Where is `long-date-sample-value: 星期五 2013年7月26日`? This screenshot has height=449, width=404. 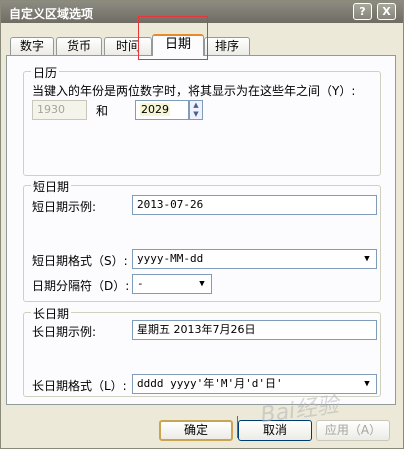 long-date-sample-value: 星期五 2013年7月26日 is located at coordinates (196, 329).